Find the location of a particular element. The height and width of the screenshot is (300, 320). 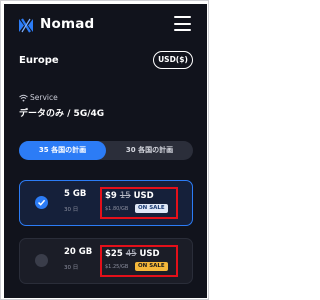

hamburger-menu-icon is located at coordinates (182, 23).